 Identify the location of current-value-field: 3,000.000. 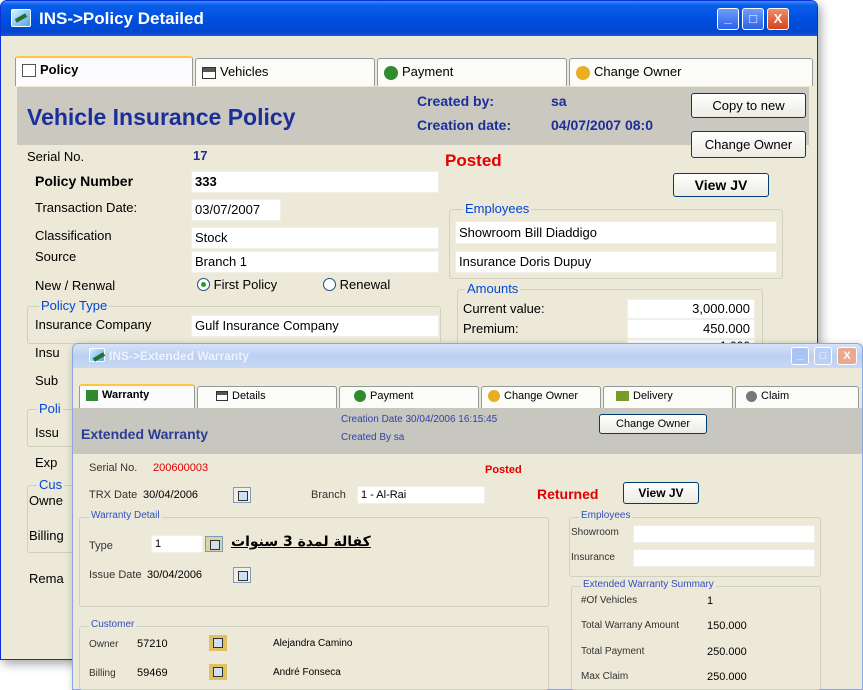
(691, 309).